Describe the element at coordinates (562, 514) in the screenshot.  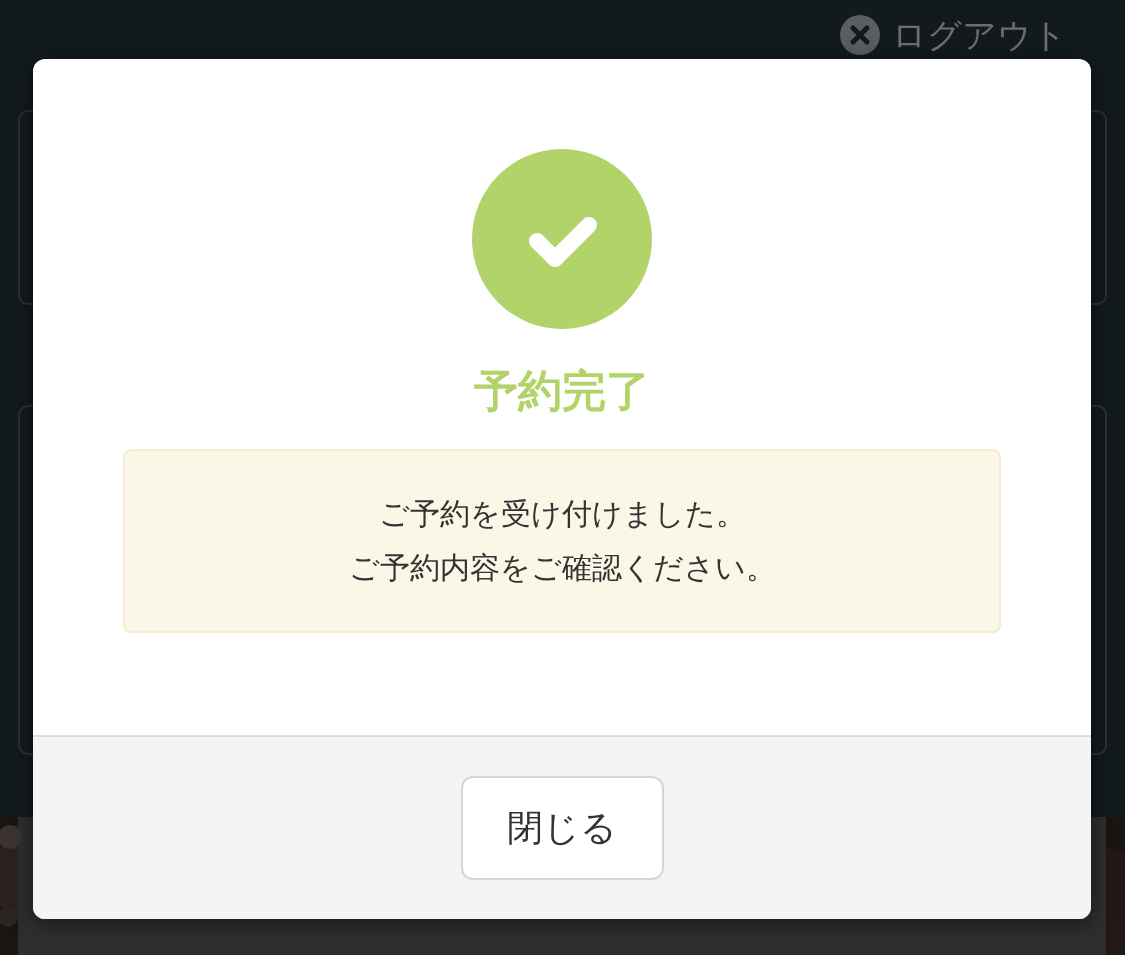
I see `message-text: ご予約を受け付けました。` at that location.